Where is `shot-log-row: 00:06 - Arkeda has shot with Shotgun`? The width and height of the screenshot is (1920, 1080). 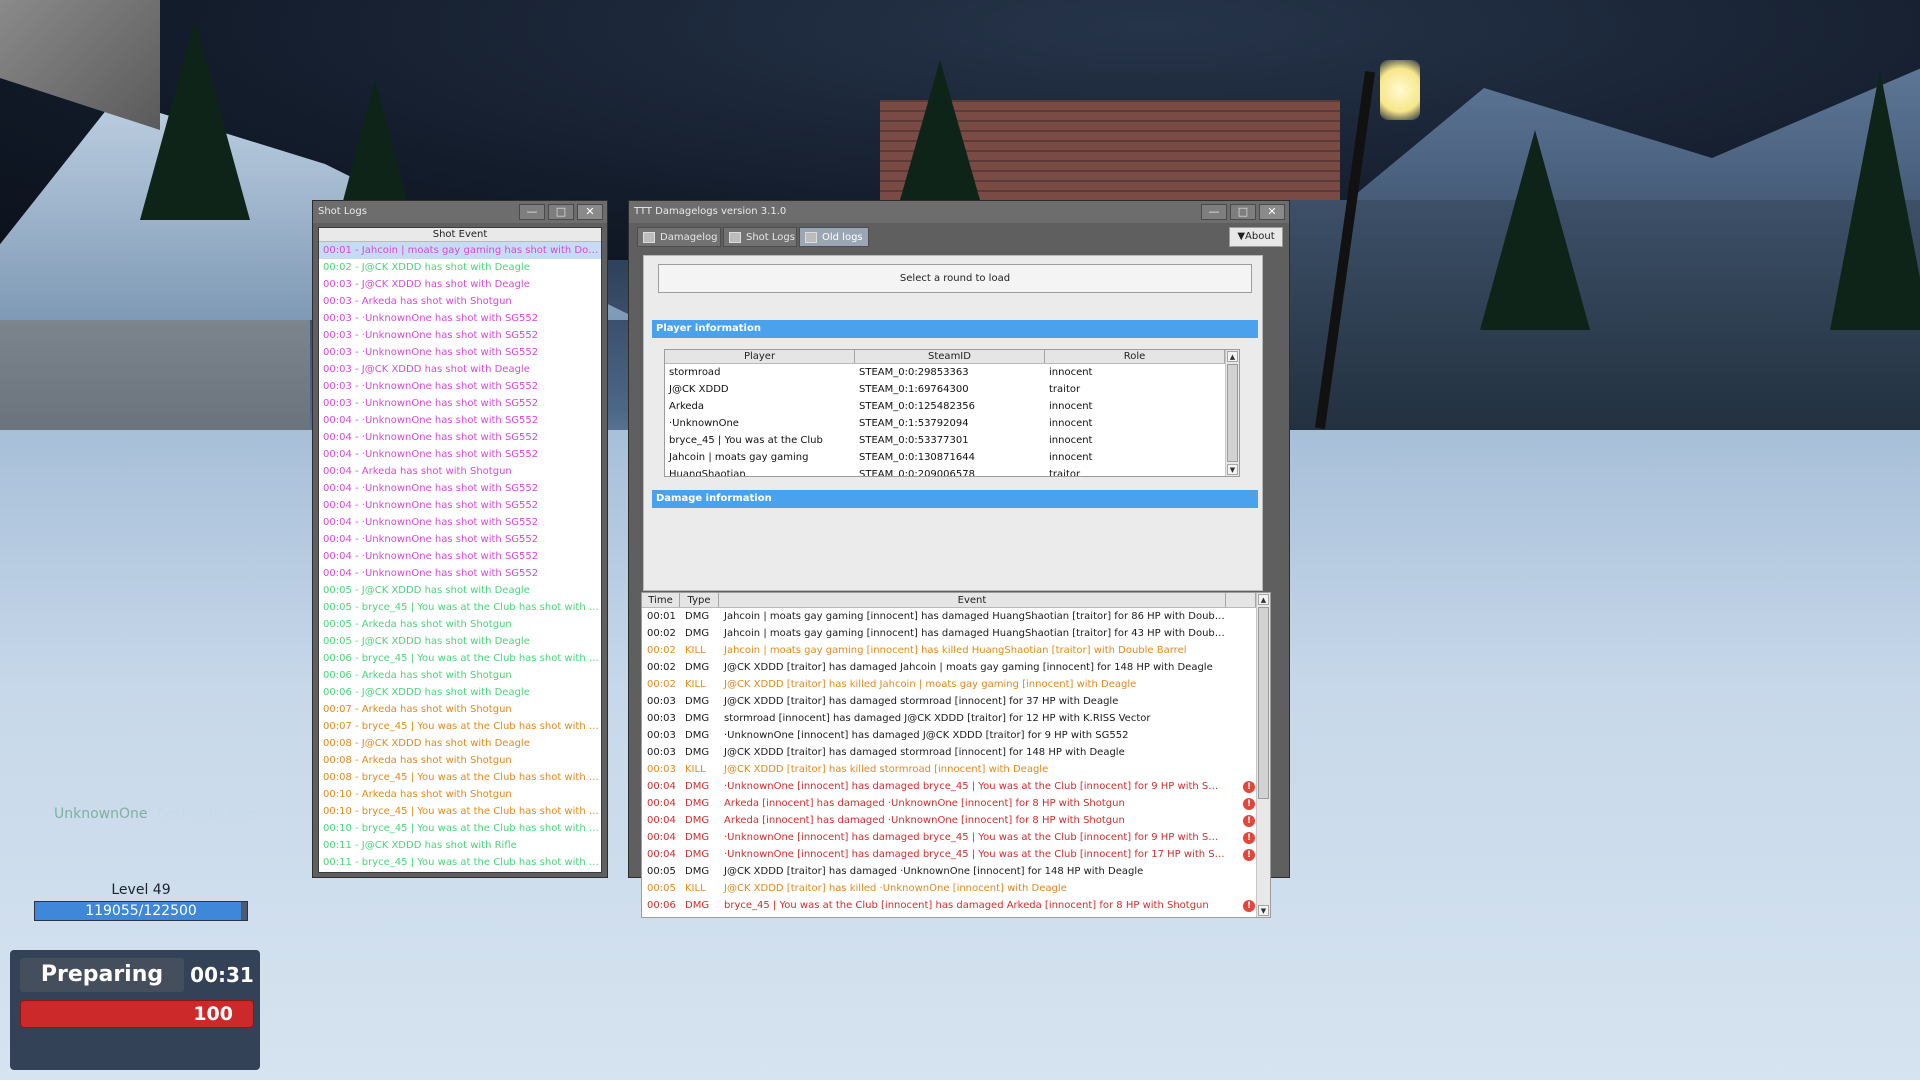 shot-log-row: 00:06 - Arkeda has shot with Shotgun is located at coordinates (460, 675).